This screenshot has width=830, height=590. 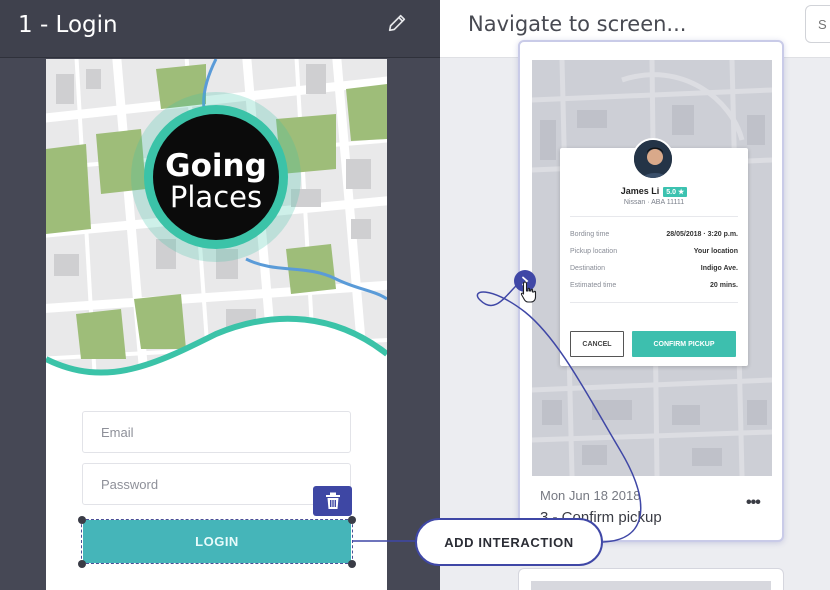 I want to click on confirm-pickup-button: CONFIRM PICKUP, so click(x=684, y=344).